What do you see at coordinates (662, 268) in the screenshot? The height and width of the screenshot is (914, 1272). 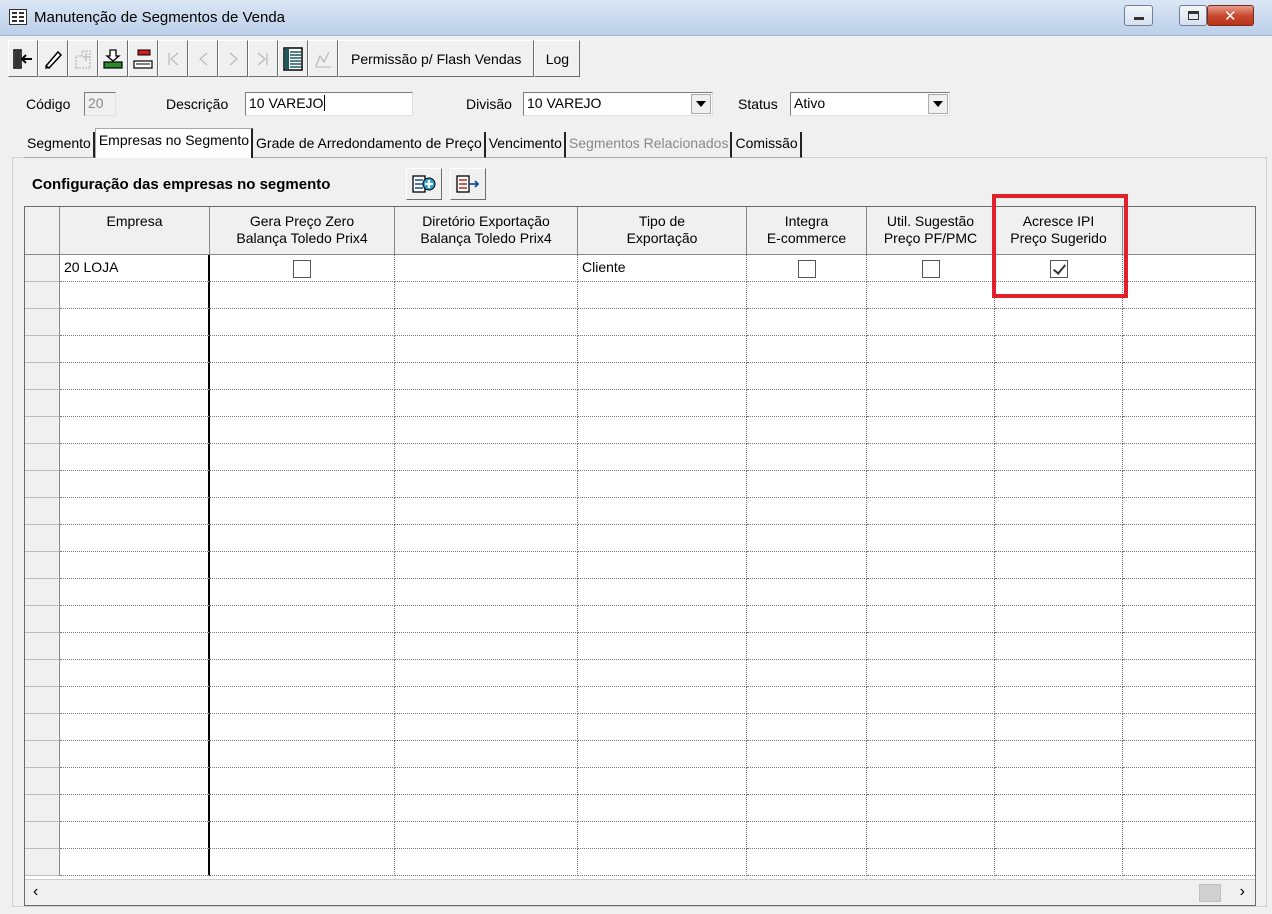 I see `cell-tipo-exportacao: Cliente` at bounding box center [662, 268].